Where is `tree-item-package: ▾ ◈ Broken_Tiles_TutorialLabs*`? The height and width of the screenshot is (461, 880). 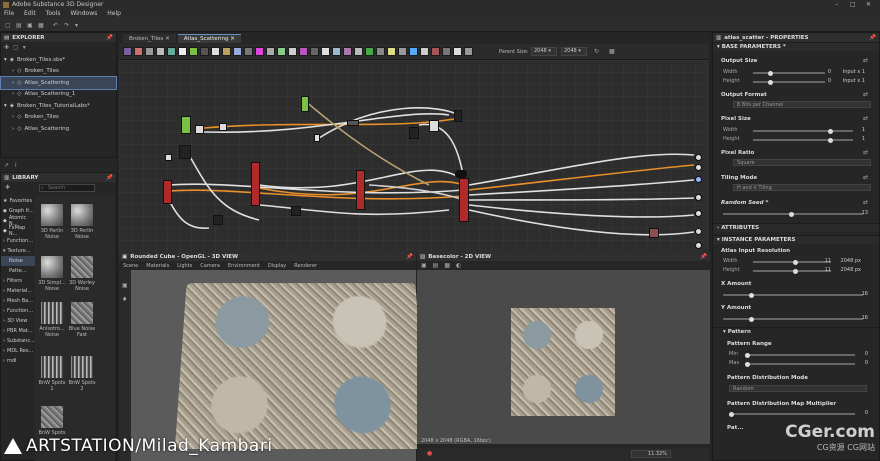
tree-item-package: ▾ ◈ Broken_Tiles_TutorialLabs* is located at coordinates (58, 106).